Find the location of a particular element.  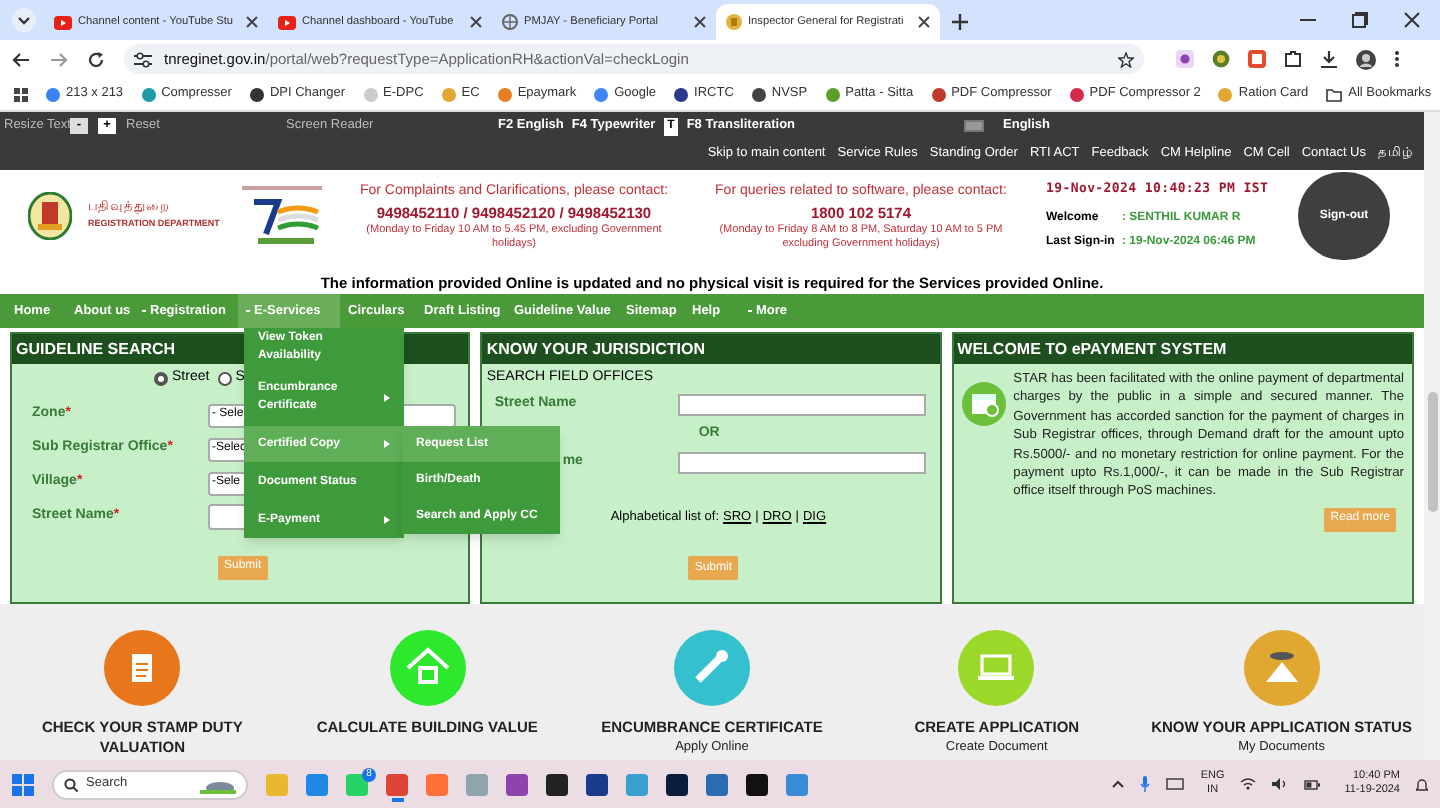

wifi-icon is located at coordinates (1248, 784).